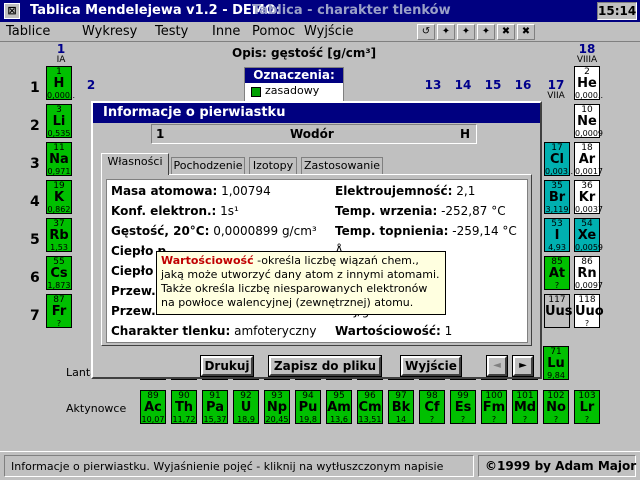 The width and height of the screenshot is (640, 480). I want to click on element-Kr: 36 Kr 0,0037, so click(588, 197).